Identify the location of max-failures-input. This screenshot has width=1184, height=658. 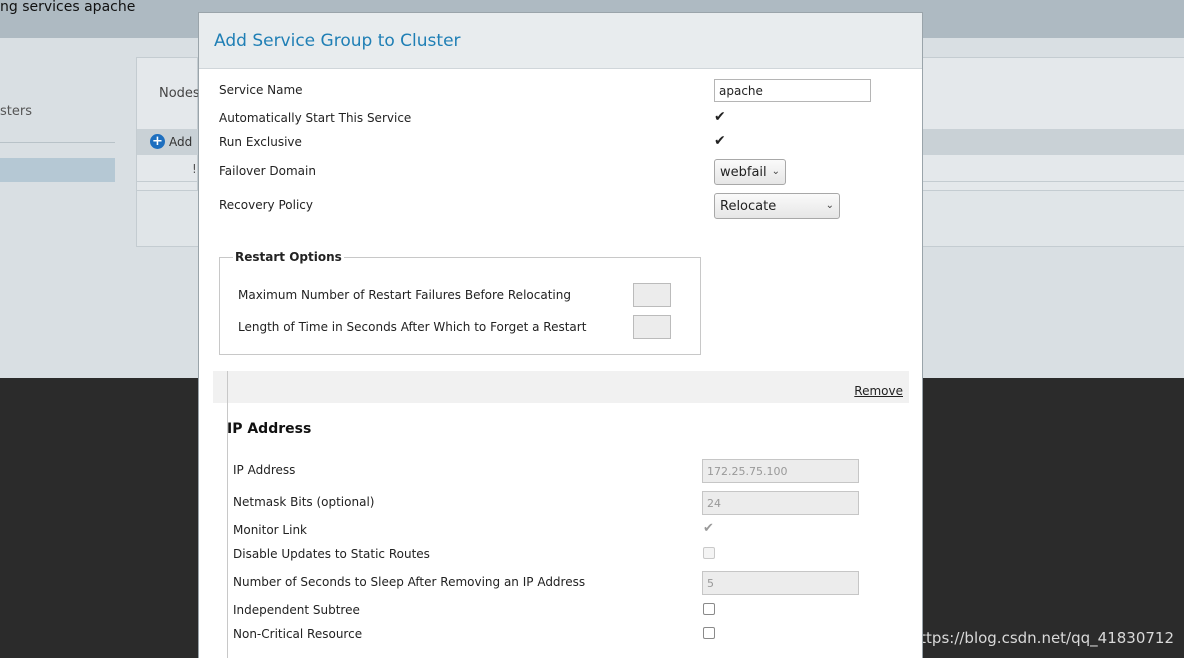
(652, 295).